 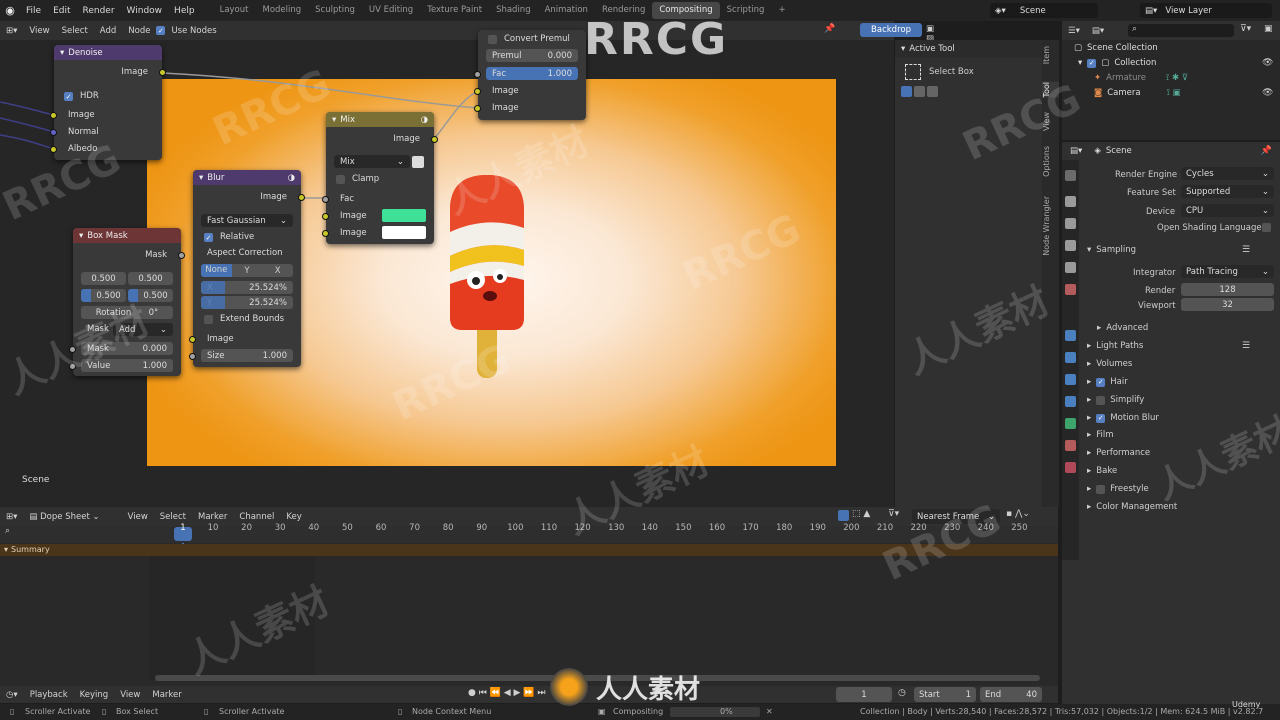 What do you see at coordinates (829, 29) in the screenshot?
I see `pin-icon: 📌` at bounding box center [829, 29].